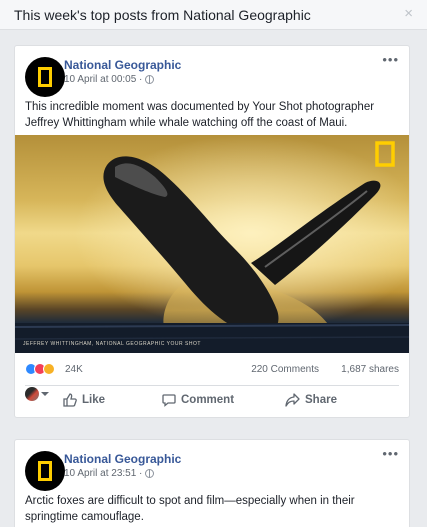 The height and width of the screenshot is (527, 427). What do you see at coordinates (321, 400) in the screenshot?
I see `share-label: Share` at bounding box center [321, 400].